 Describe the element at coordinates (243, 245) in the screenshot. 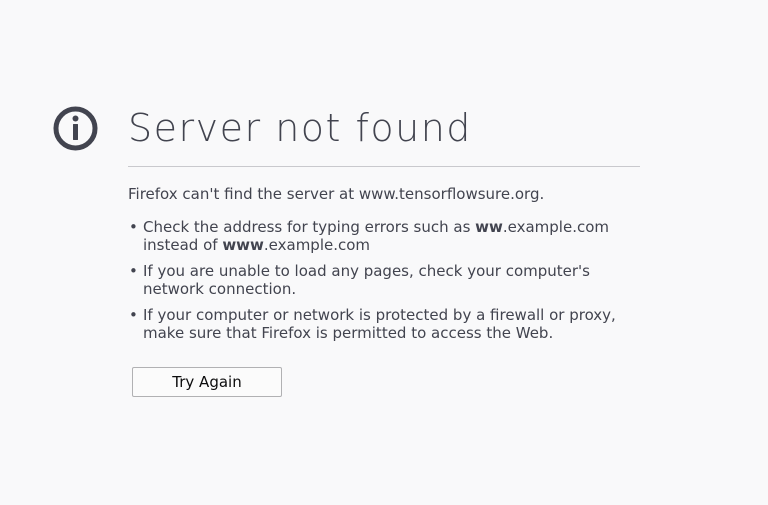

I see `suggestion-bold-text: www` at that location.